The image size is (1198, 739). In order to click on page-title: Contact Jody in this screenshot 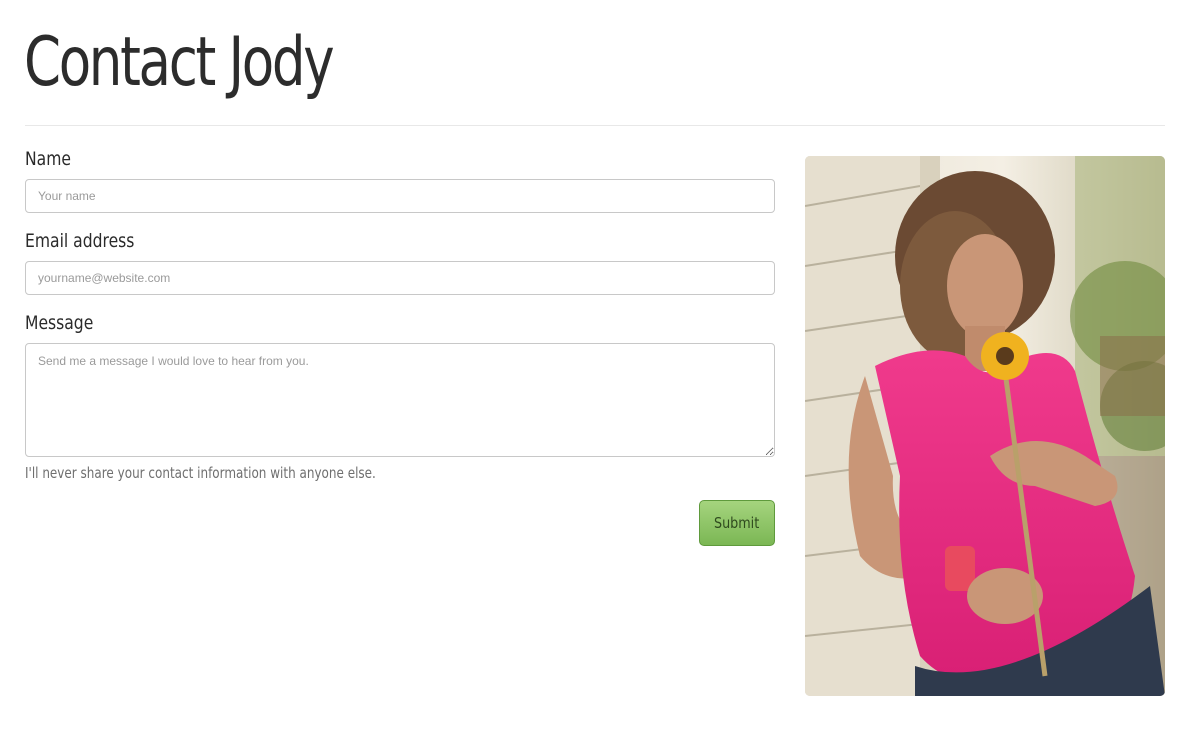, I will do `click(179, 62)`.